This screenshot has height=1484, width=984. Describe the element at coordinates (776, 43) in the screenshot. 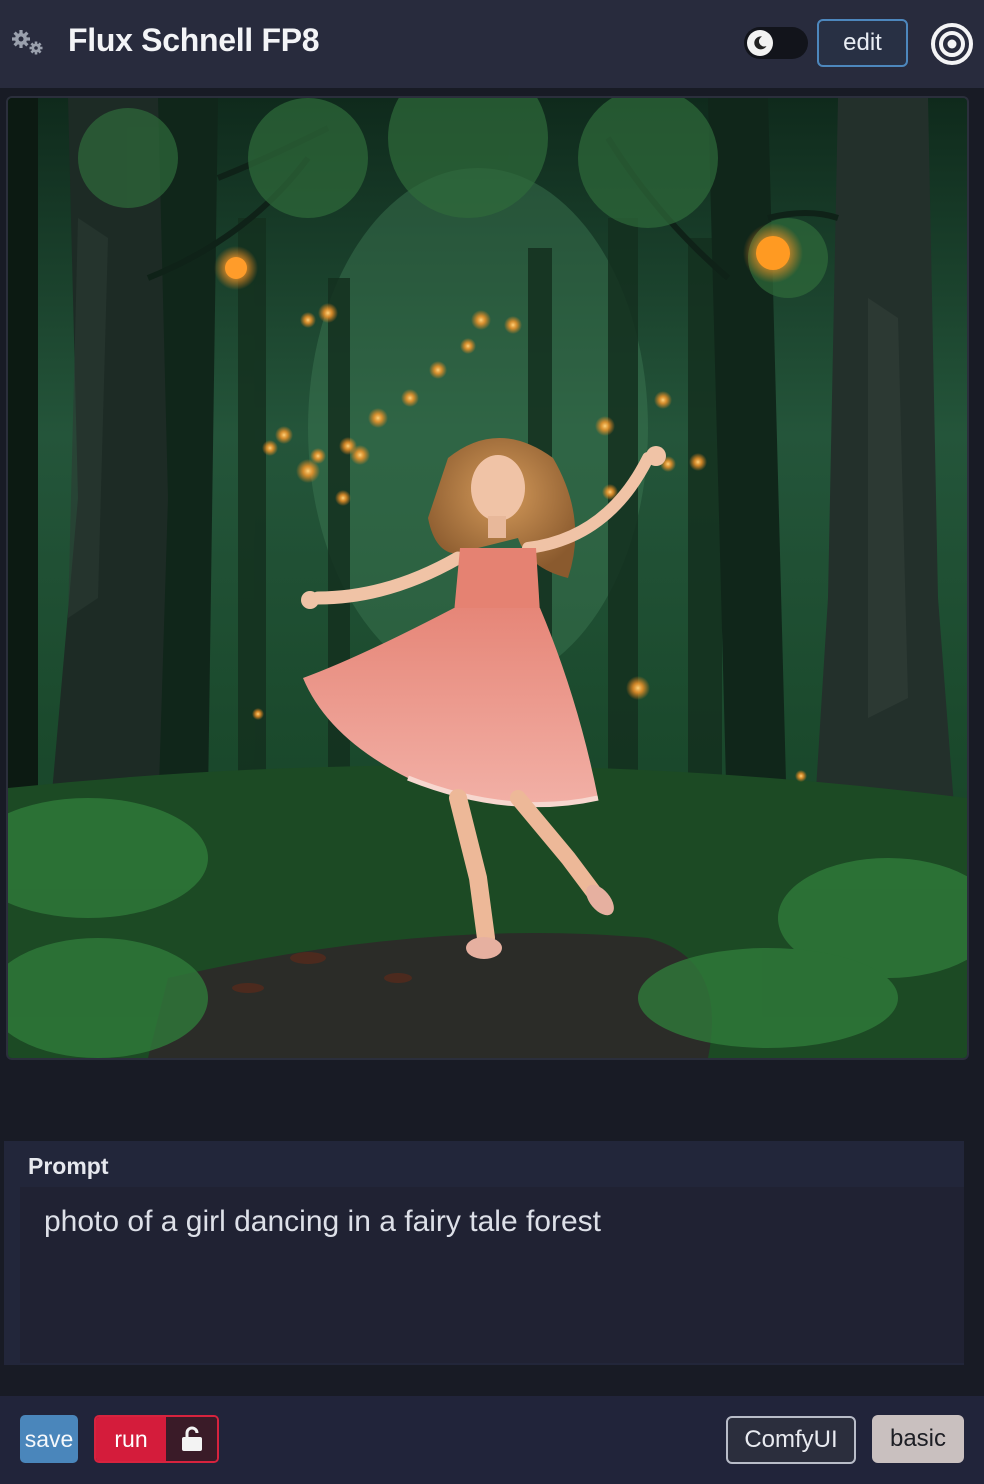

I see `theme-toggle` at that location.